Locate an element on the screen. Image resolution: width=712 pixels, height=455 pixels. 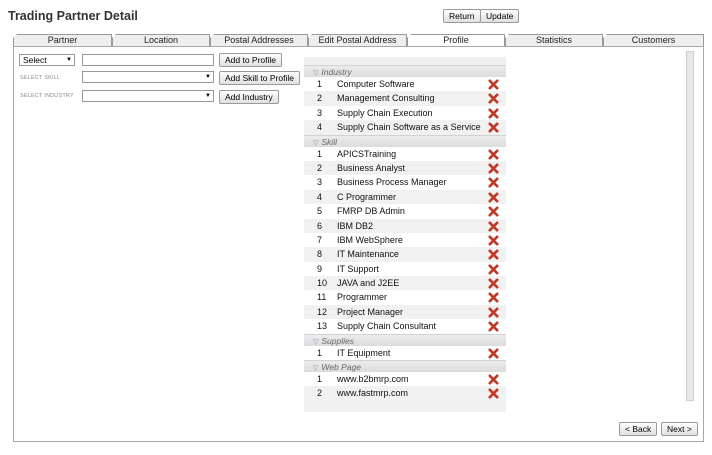
tab-location: Location is located at coordinates (161, 40).